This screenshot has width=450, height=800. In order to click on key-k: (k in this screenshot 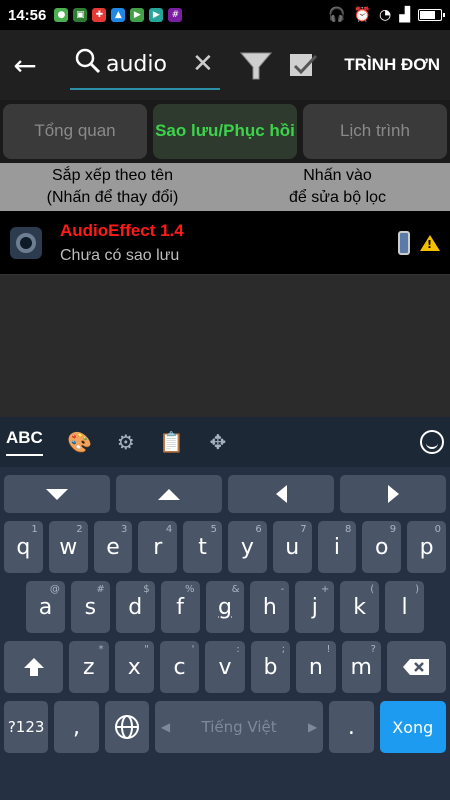, I will do `click(360, 607)`.